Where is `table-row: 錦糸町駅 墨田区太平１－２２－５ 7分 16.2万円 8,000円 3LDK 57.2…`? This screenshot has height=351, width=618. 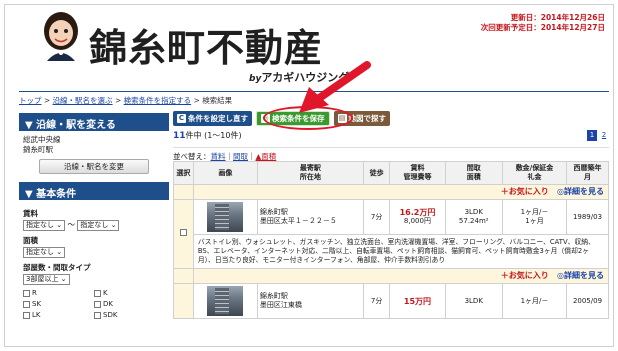 table-row: 錦糸町駅 墨田区太平１－２２－５ 7分 16.2万円 8,000円 3LDK 57.2… is located at coordinates (391, 234).